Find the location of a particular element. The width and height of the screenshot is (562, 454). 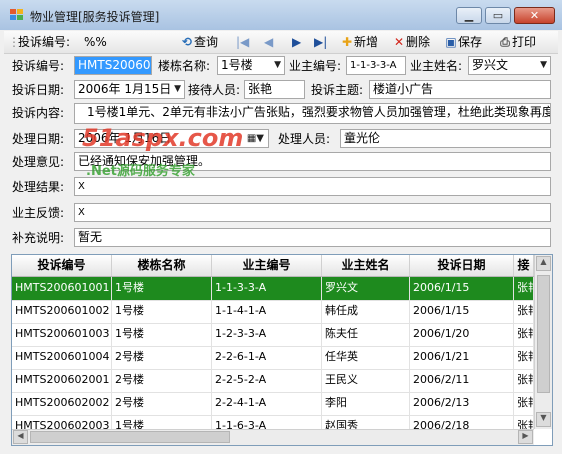

maximize-icon: ▭ is located at coordinates (498, 15).